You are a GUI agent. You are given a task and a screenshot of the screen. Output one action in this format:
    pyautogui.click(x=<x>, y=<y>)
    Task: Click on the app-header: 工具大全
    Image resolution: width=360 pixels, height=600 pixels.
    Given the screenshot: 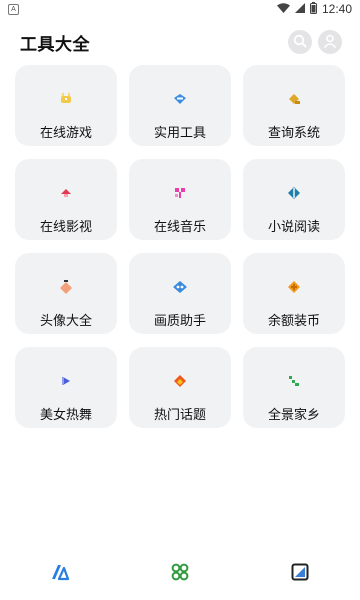 What is the action you would take?
    pyautogui.click(x=180, y=42)
    